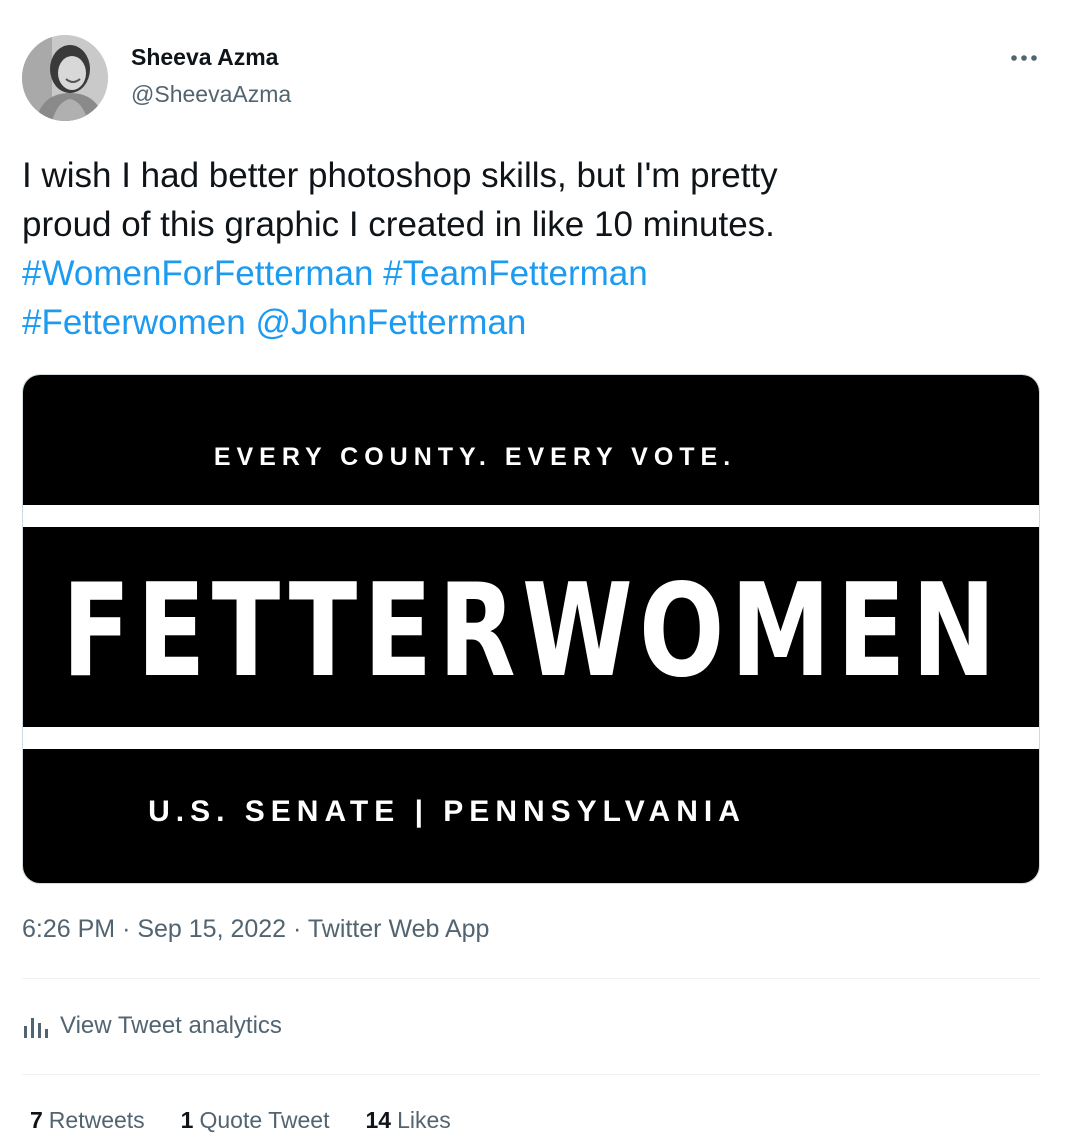 This screenshot has width=1067, height=1139. Describe the element at coordinates (447, 811) in the screenshot. I see `graphic-bottom-text: U.S. SENATE | PENNSYLVANIA` at that location.